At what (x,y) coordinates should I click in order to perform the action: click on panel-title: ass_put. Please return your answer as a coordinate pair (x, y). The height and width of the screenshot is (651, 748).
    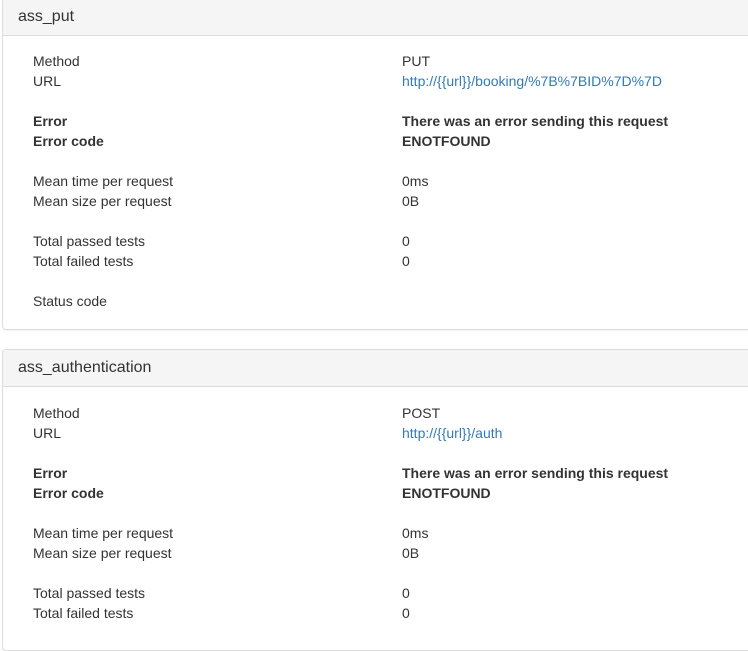
    Looking at the image, I should click on (375, 18).